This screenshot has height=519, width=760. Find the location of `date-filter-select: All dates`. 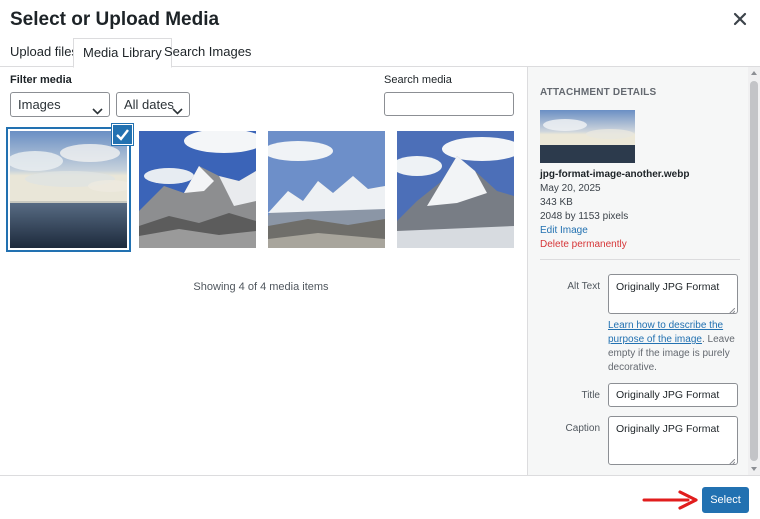

date-filter-select: All dates is located at coordinates (153, 104).